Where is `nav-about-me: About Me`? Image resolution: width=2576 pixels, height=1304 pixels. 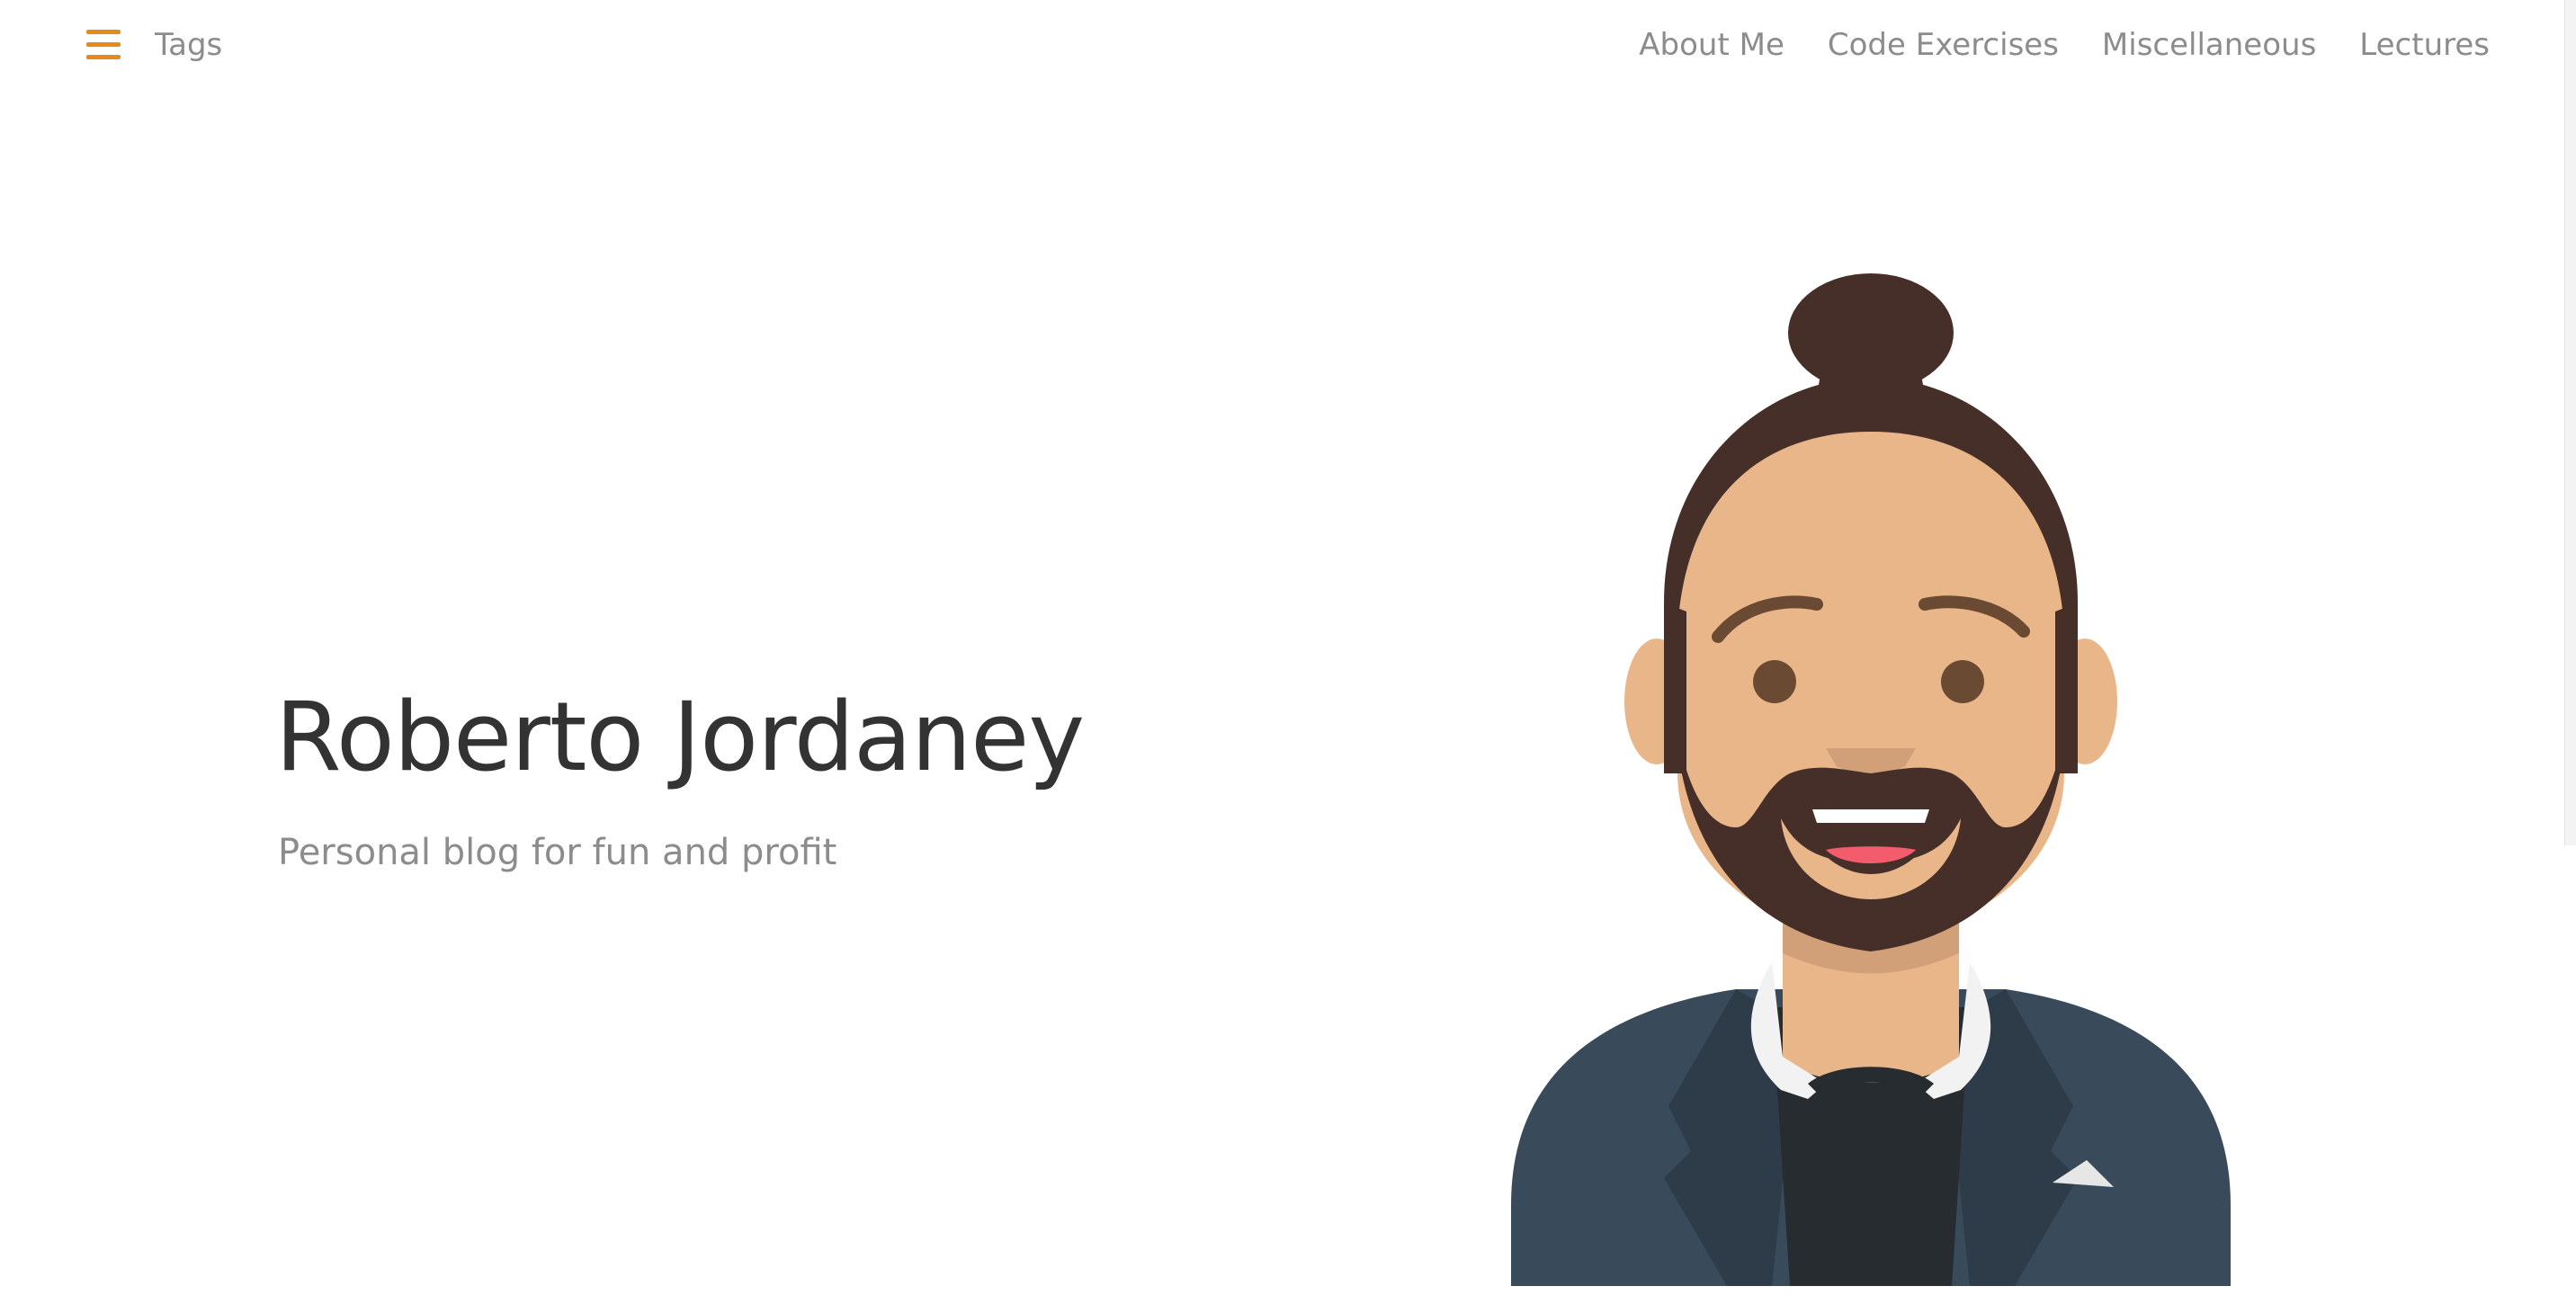
nav-about-me: About Me is located at coordinates (1711, 45).